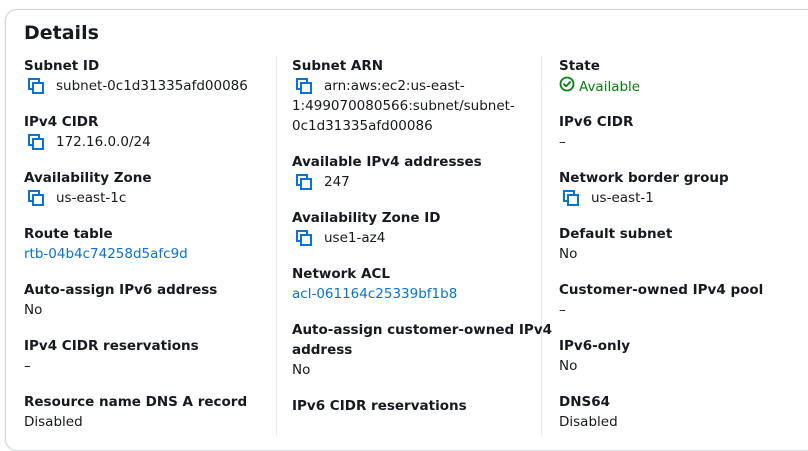 The width and height of the screenshot is (808, 451). Describe the element at coordinates (422, 330) in the screenshot. I see `field-label: Auto-assign customer-owned IPv4` at that location.